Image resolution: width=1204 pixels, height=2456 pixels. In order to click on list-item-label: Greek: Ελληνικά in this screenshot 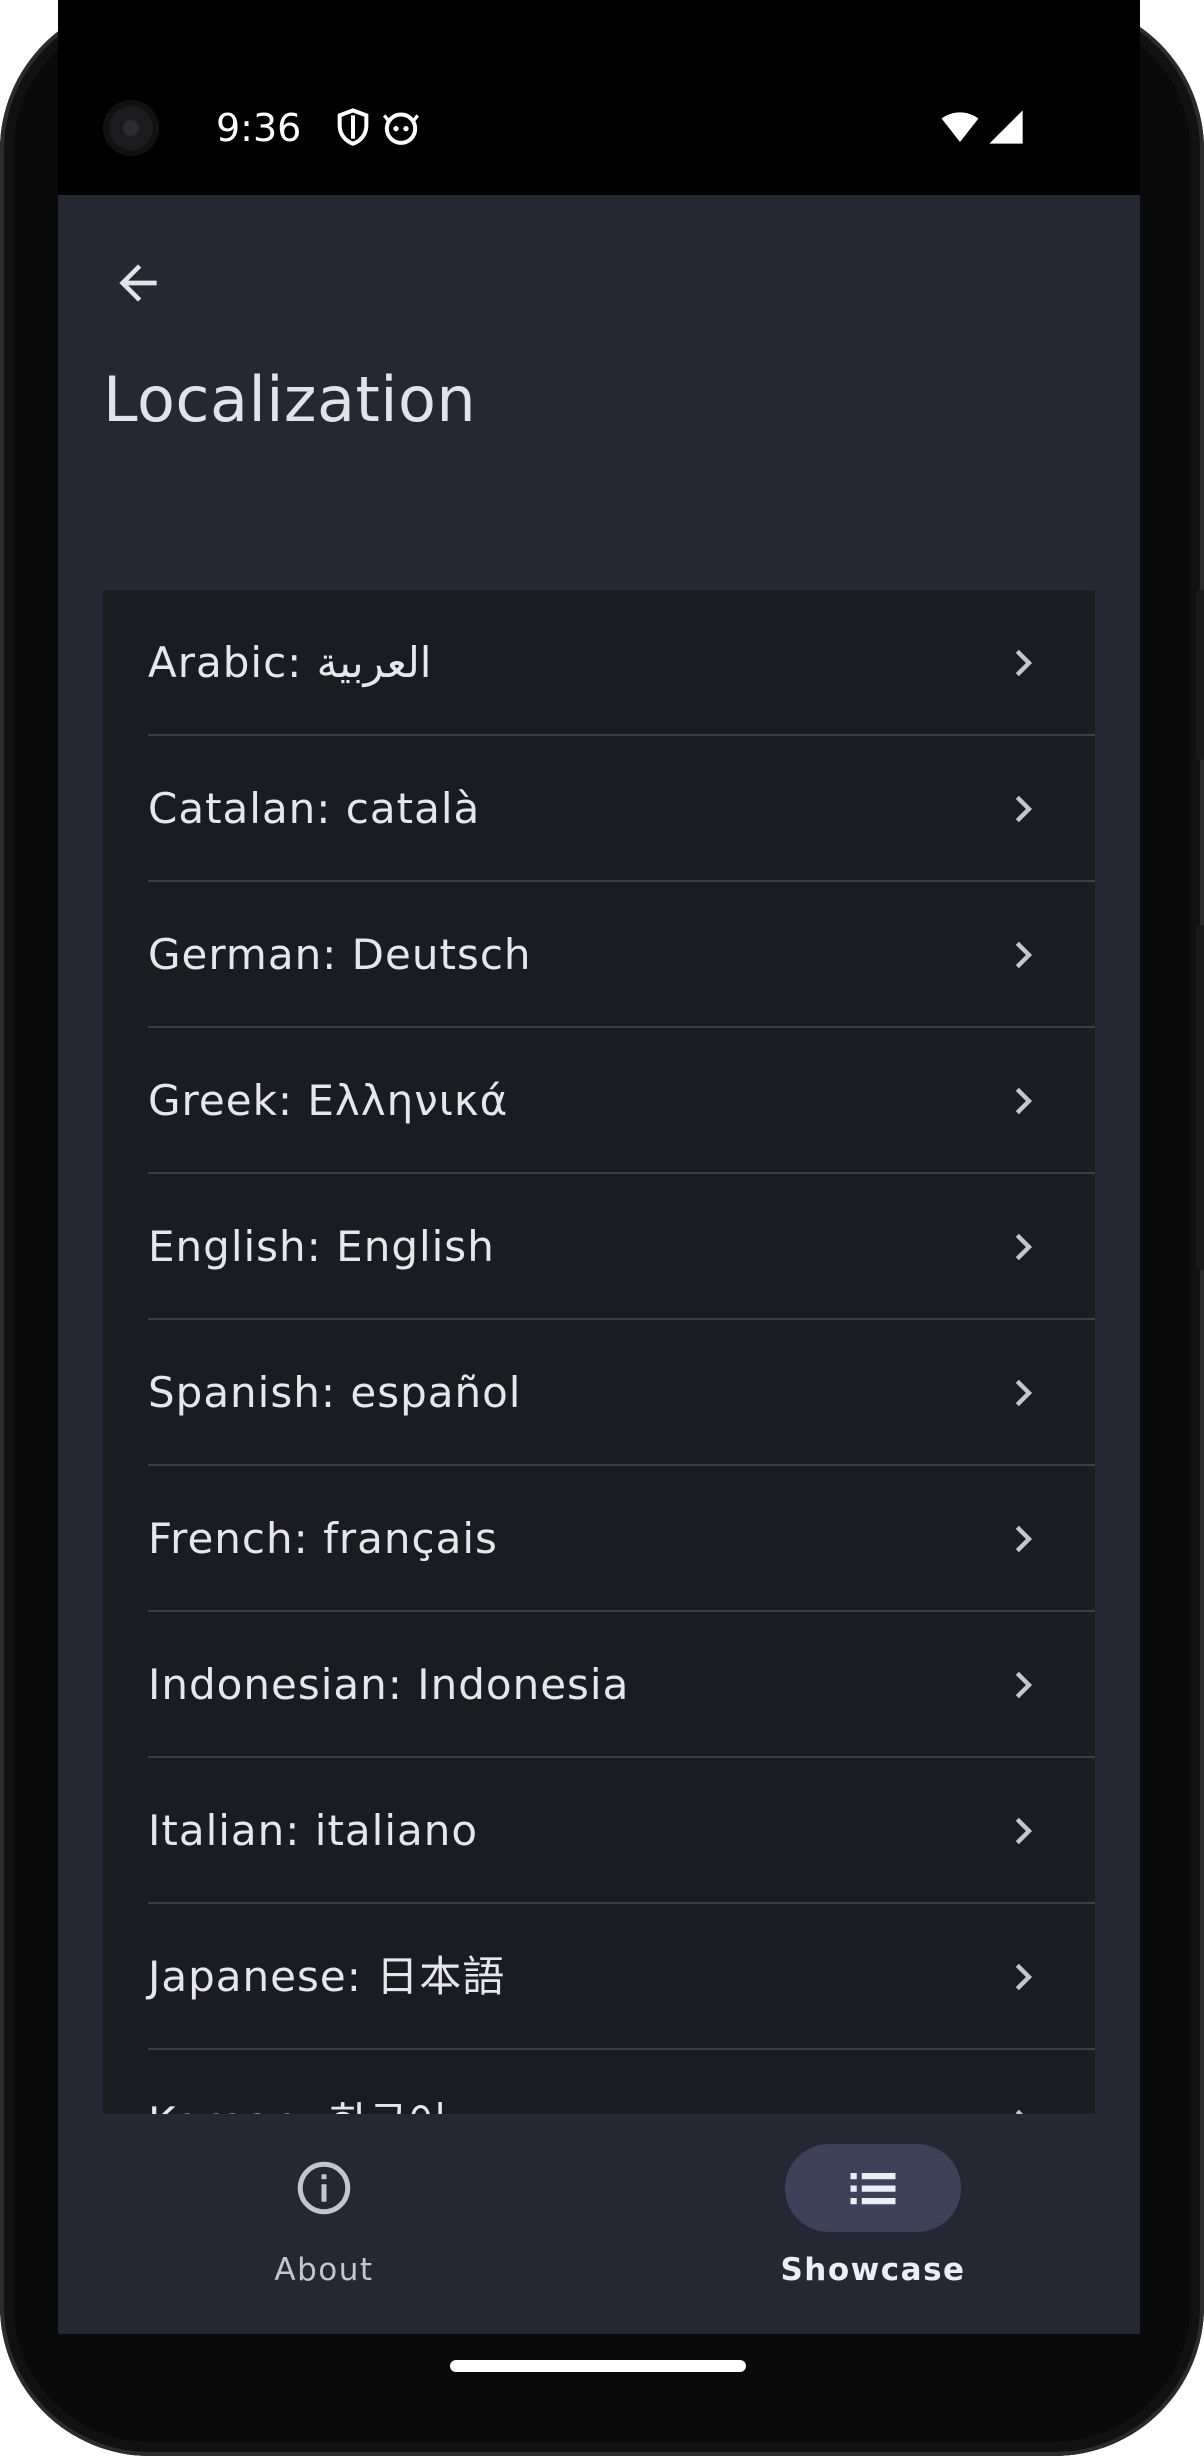, I will do `click(328, 1100)`.